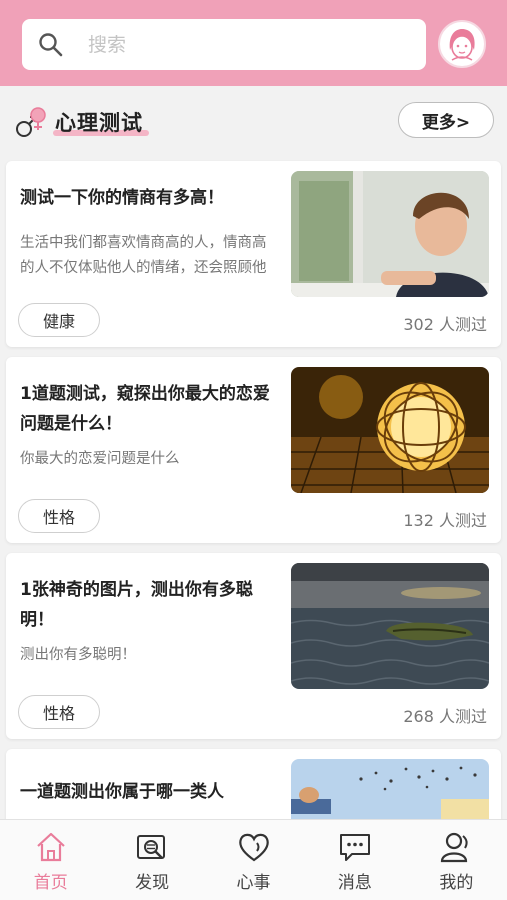 The height and width of the screenshot is (900, 507). I want to click on card-title: 1张神奇的图片，测出你有多聪明！, so click(136, 605).